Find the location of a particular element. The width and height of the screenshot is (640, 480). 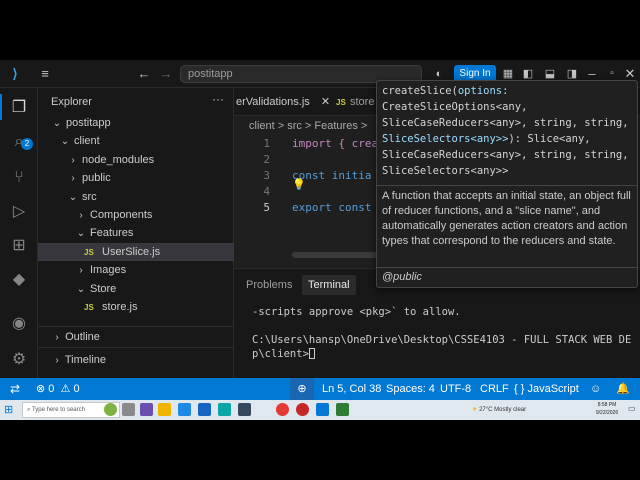

warning-icon: ⚠ is located at coordinates (65, 389).